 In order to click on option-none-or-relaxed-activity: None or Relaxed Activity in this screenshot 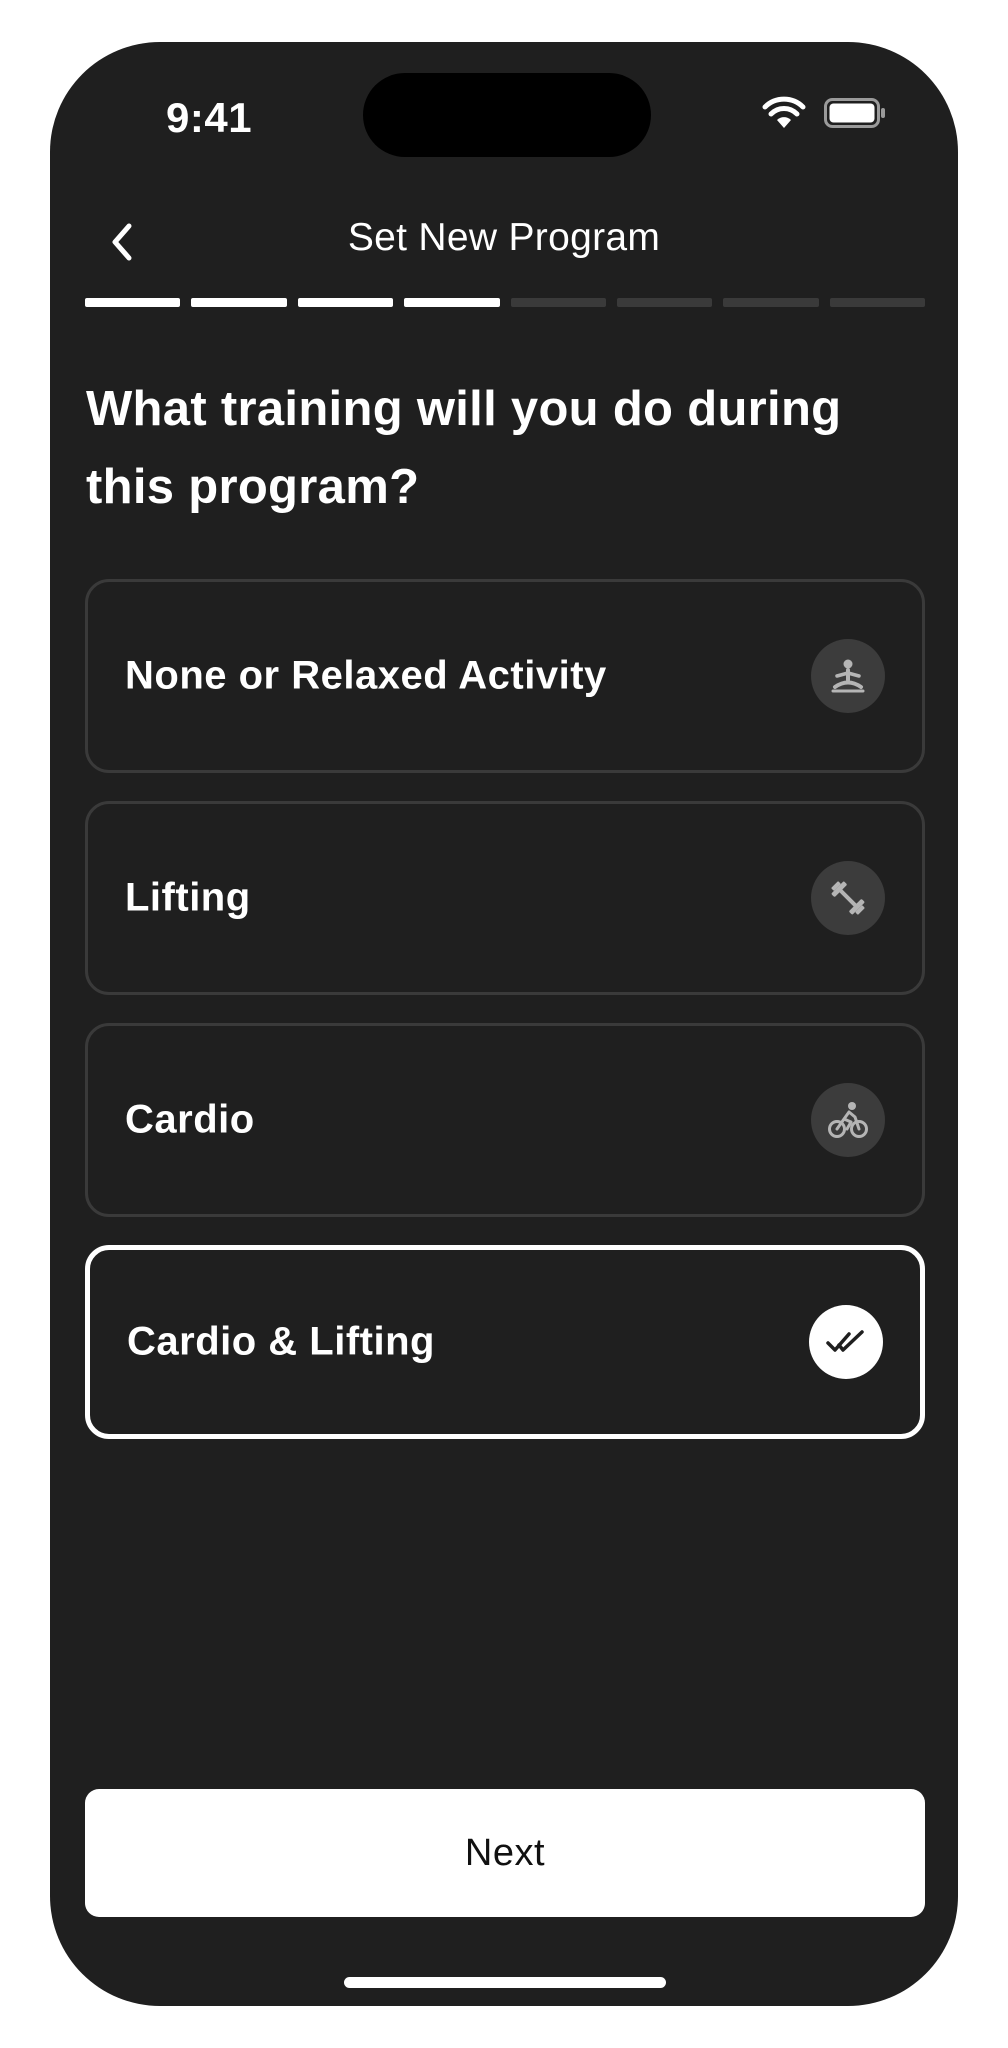, I will do `click(505, 676)`.